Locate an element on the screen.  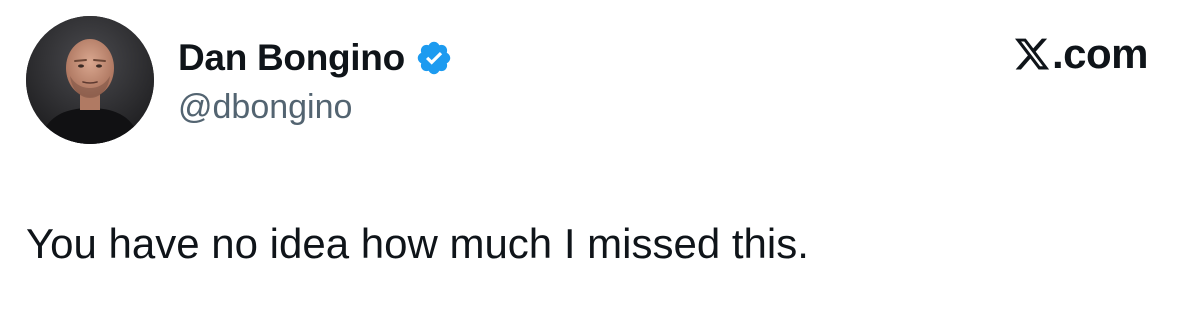
author-display-name: Dan Bongino is located at coordinates (291, 58).